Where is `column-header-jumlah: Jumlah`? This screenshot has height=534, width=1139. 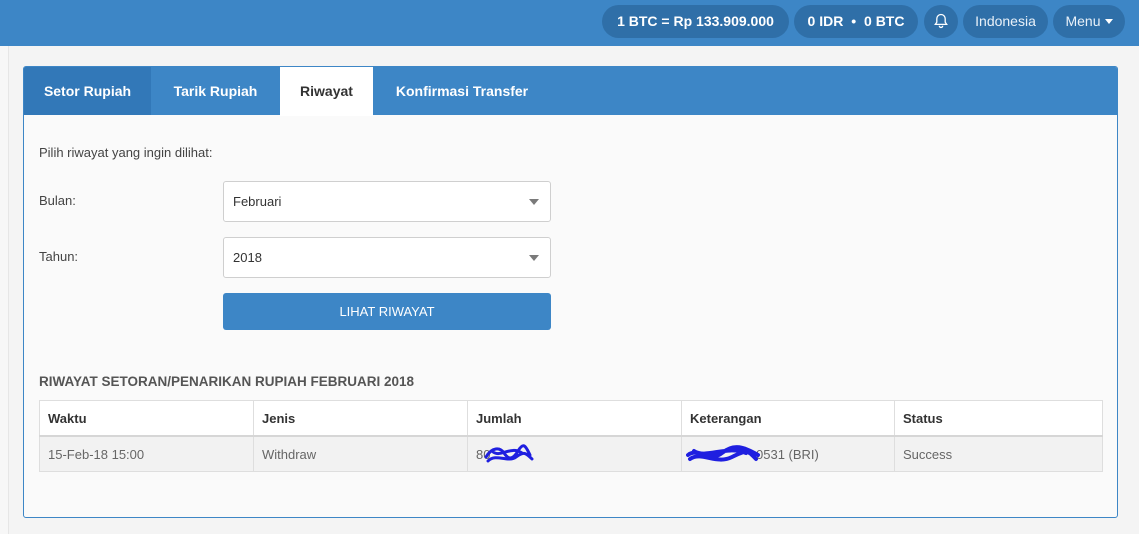
column-header-jumlah: Jumlah is located at coordinates (574, 418).